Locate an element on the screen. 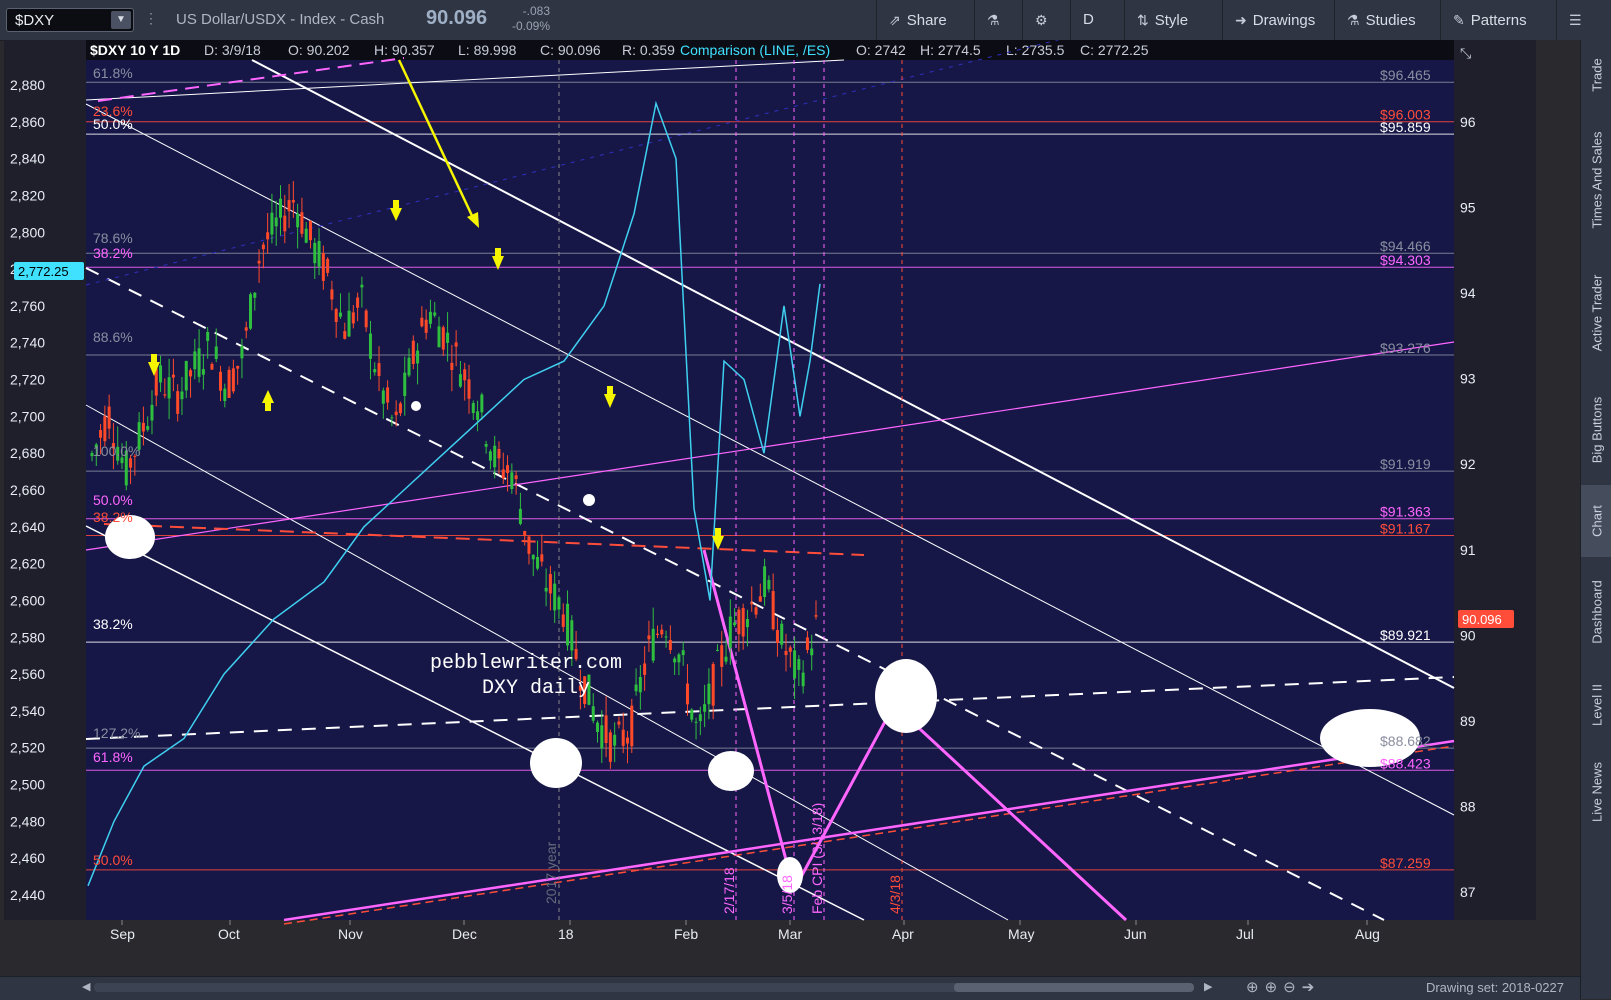 This screenshot has height=1000, width=1611. style-button: ⇅ Style is located at coordinates (1173, 20).